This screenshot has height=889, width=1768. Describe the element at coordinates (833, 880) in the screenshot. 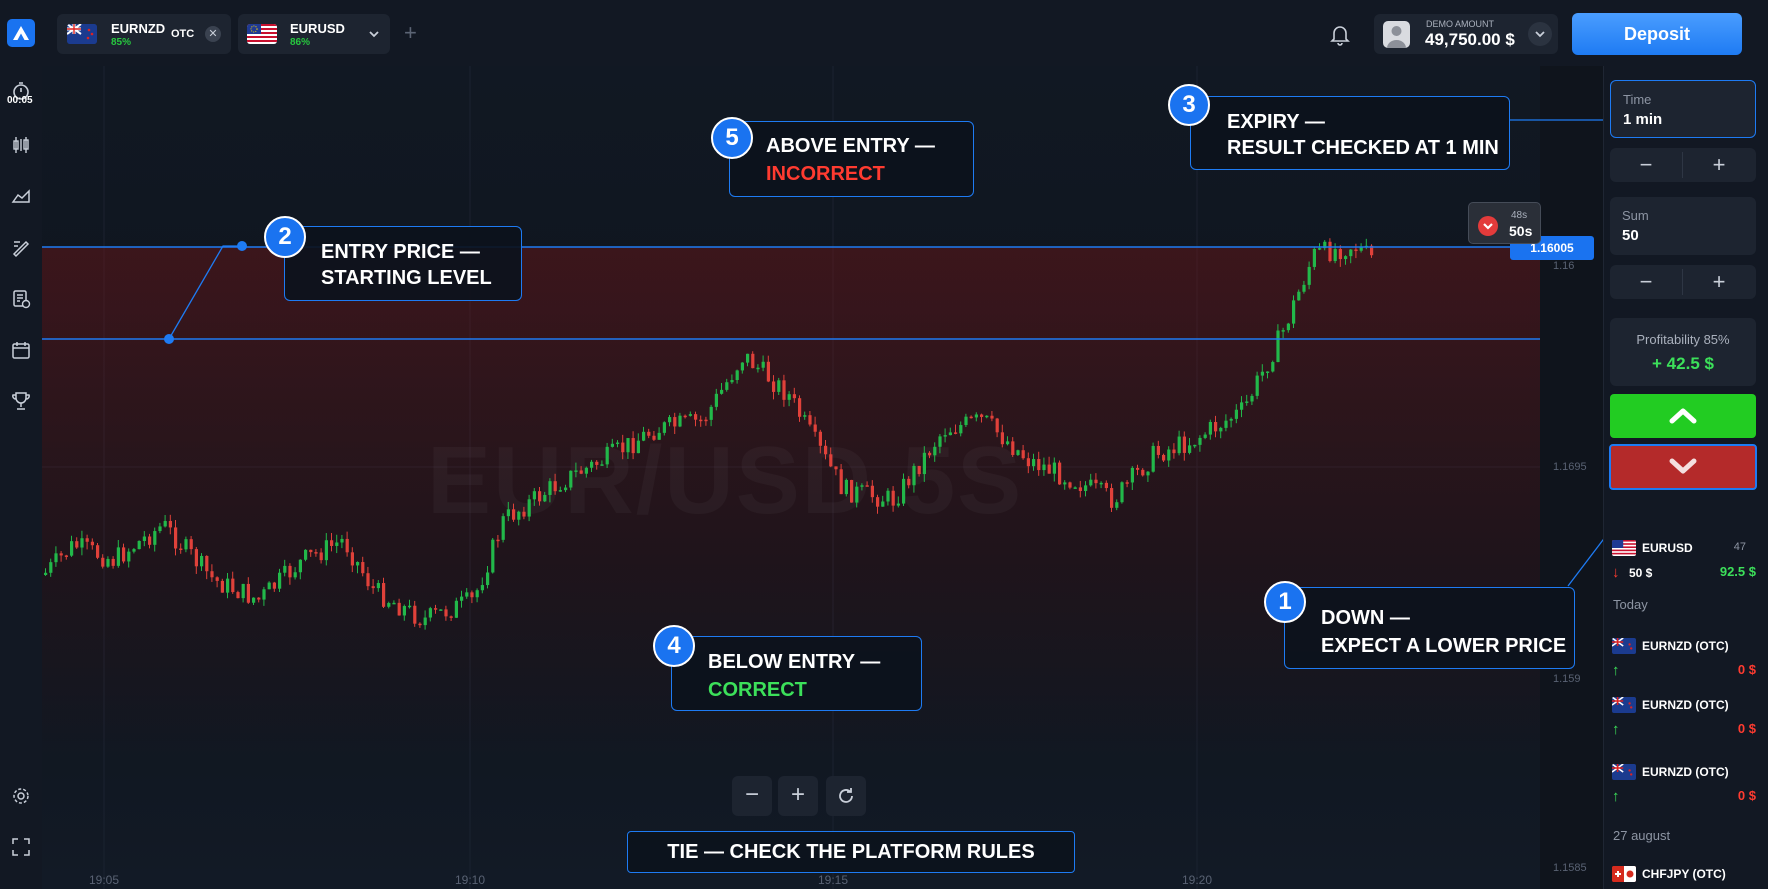

I see `x-tick: 19:15` at that location.